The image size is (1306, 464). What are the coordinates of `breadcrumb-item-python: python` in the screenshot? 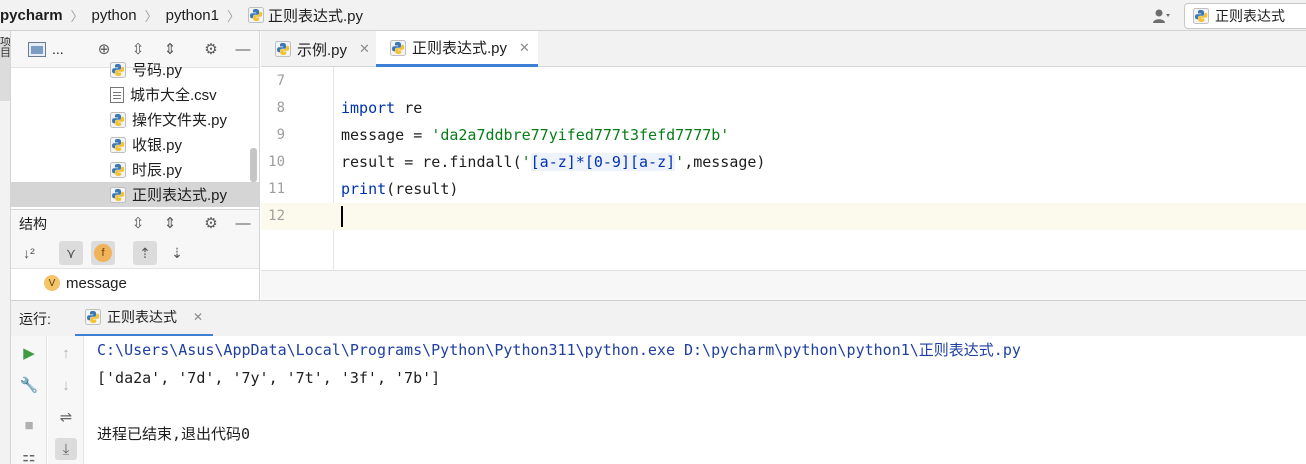 It's located at (114, 15).